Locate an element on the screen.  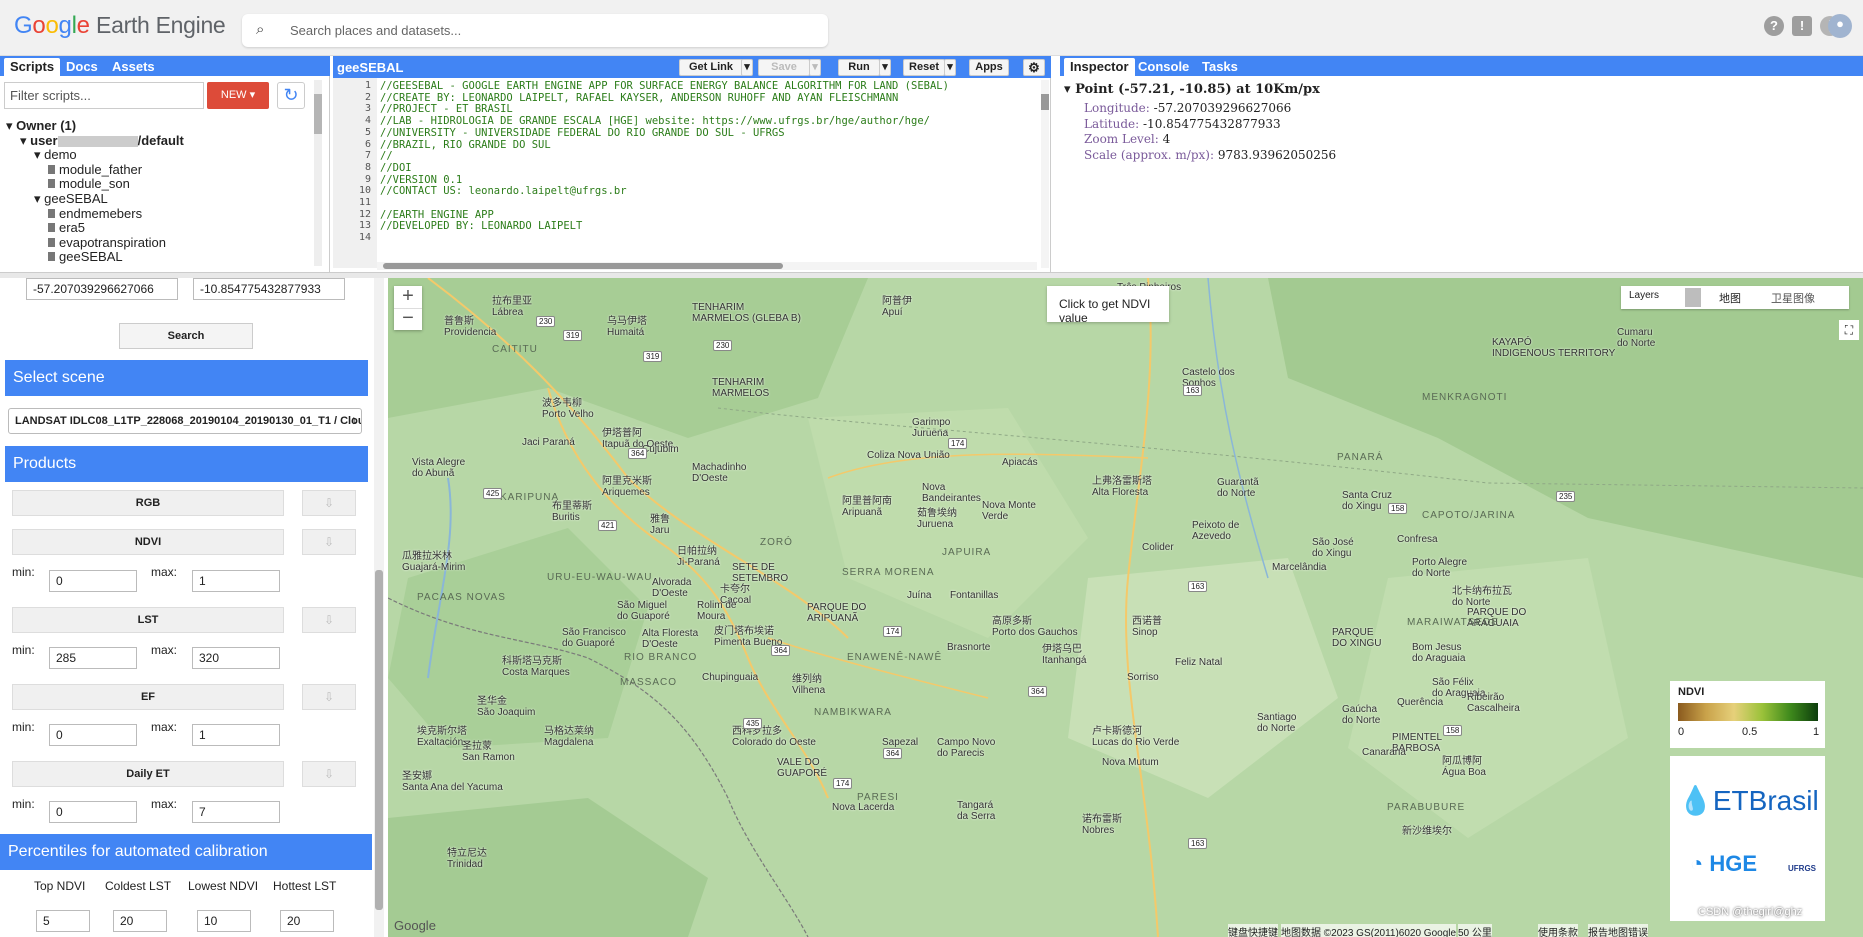
place-name: Marcelândia is located at coordinates (1299, 567).